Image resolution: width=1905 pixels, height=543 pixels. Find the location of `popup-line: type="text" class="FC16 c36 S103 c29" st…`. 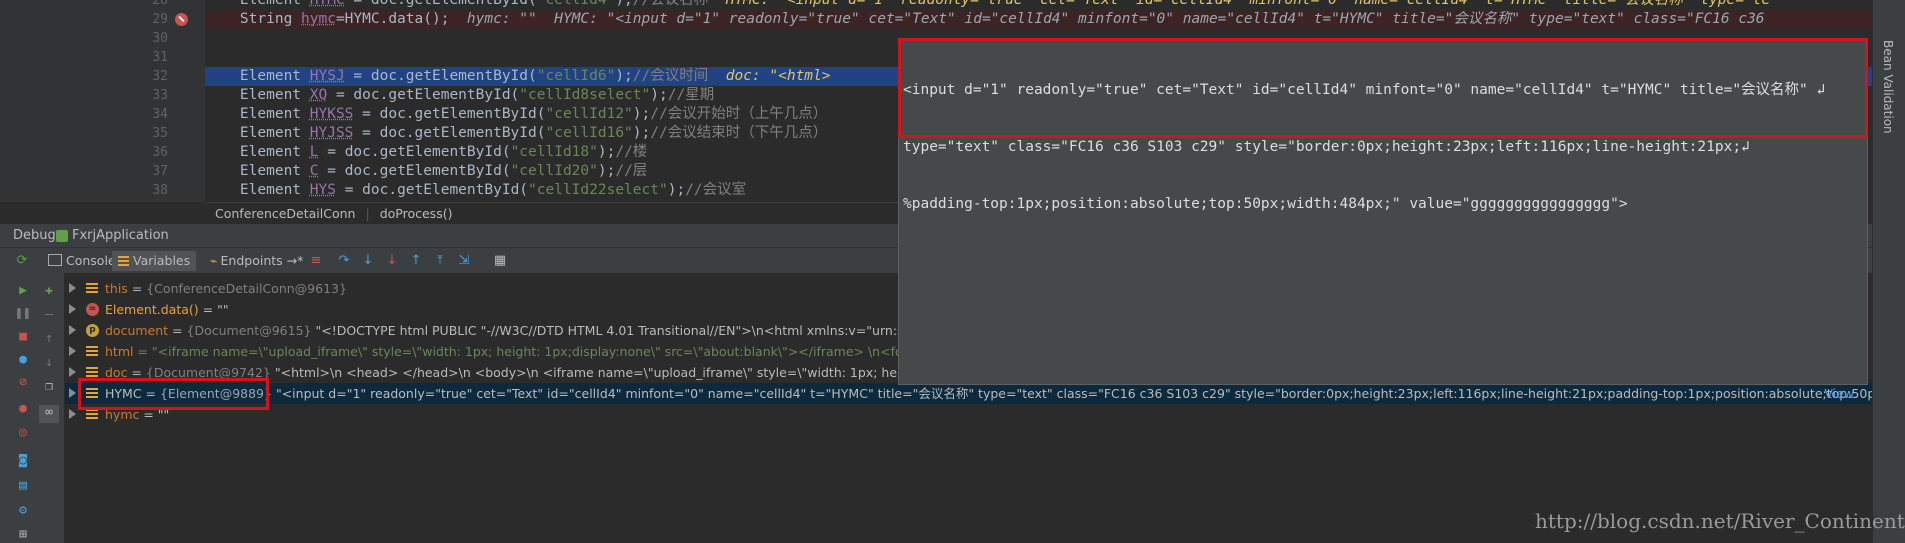

popup-line: type="text" class="FC16 c36 S103 c29" st… is located at coordinates (1326, 147).